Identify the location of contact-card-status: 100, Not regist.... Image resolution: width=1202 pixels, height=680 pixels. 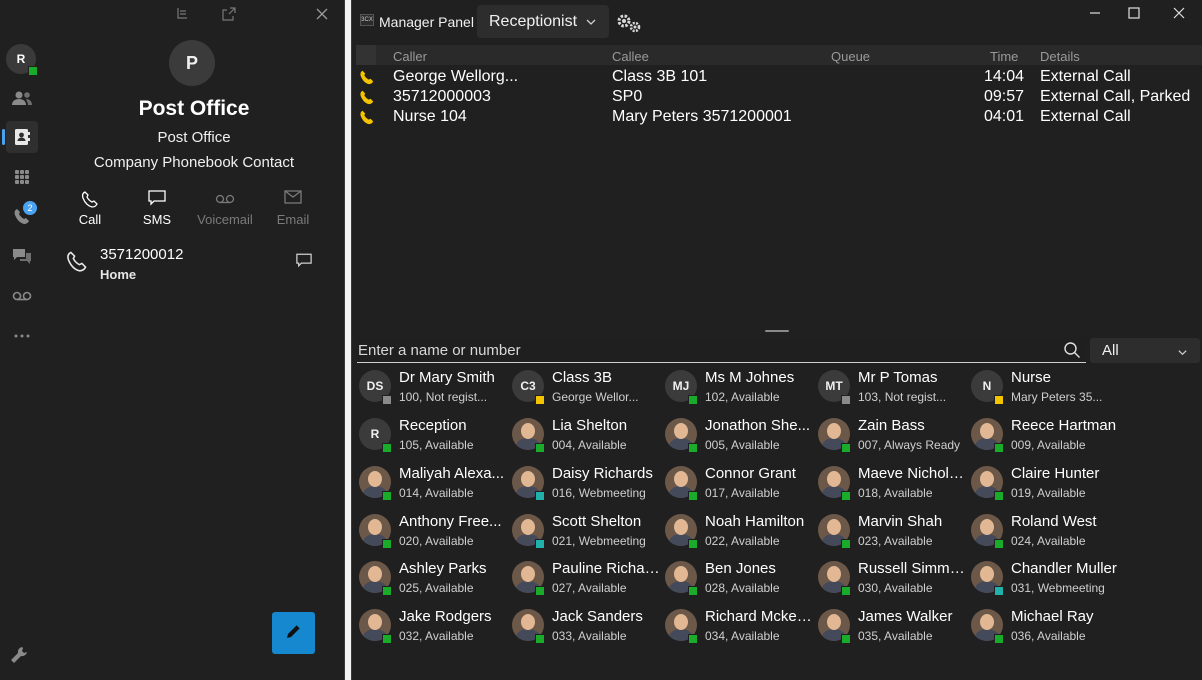
(443, 397).